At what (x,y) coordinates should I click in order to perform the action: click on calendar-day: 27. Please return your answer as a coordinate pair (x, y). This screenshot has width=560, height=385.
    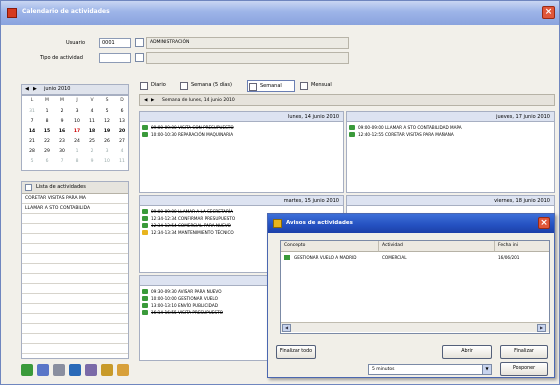
    Looking at the image, I should click on (122, 141).